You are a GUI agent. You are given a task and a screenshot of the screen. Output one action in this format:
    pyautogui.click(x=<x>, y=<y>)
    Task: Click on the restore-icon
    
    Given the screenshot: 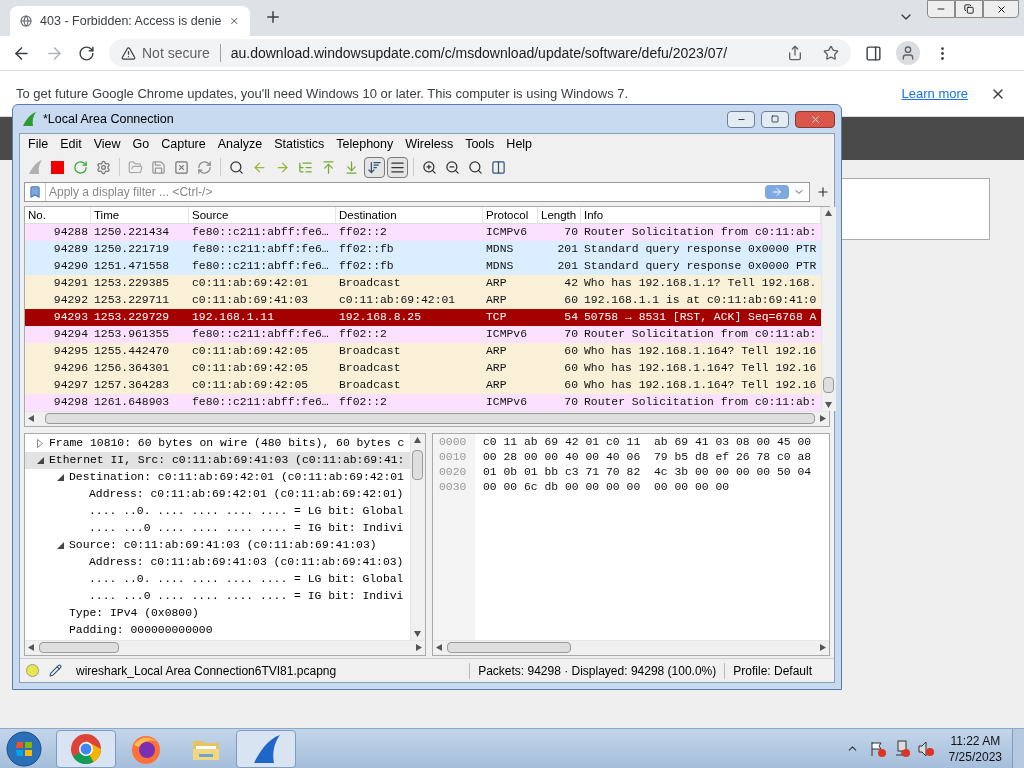 What is the action you would take?
    pyautogui.click(x=969, y=9)
    